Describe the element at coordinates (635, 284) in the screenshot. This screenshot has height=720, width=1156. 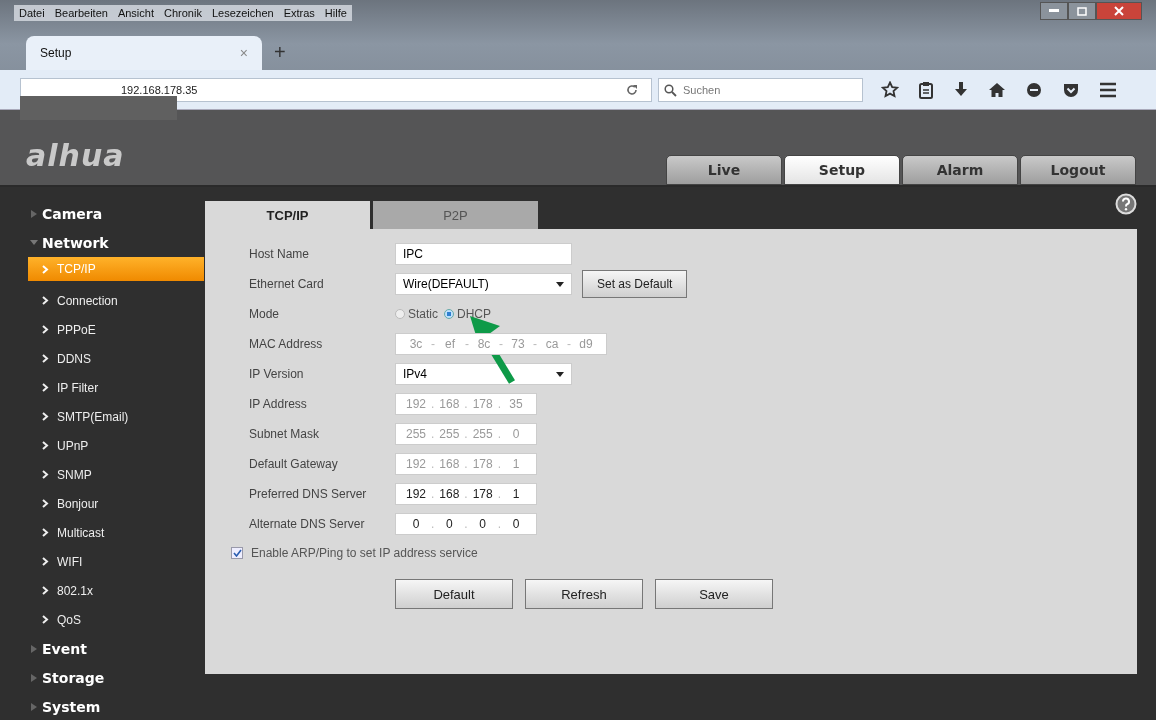
I see `set-default-button: Set as Default` at that location.